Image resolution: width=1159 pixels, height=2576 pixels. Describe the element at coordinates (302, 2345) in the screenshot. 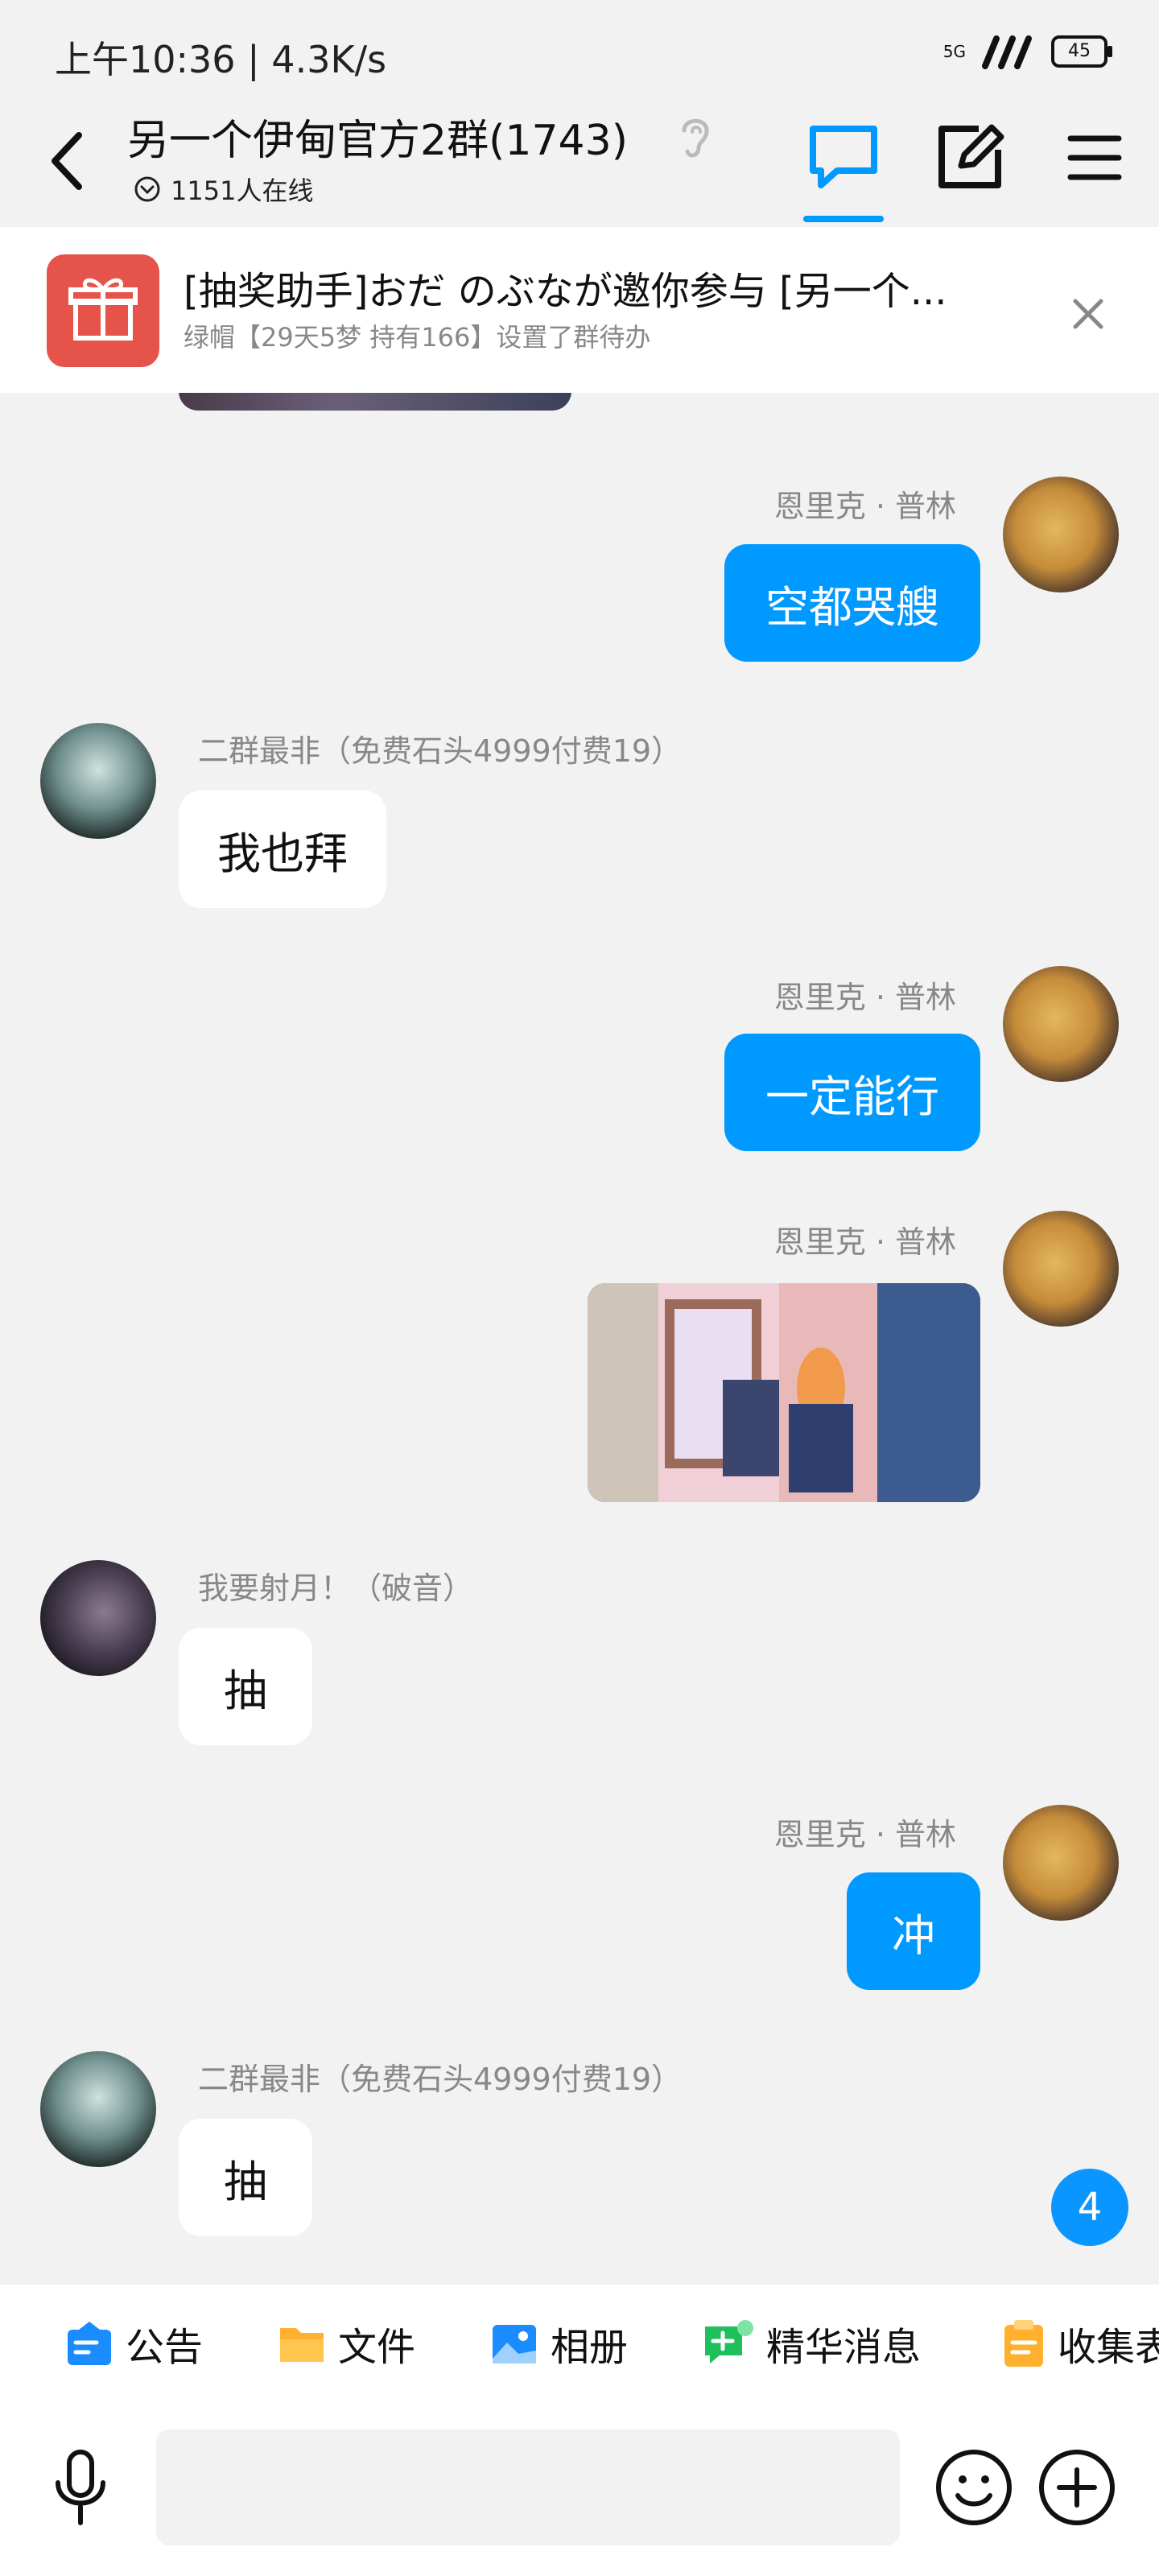

I see `folder-icon` at that location.